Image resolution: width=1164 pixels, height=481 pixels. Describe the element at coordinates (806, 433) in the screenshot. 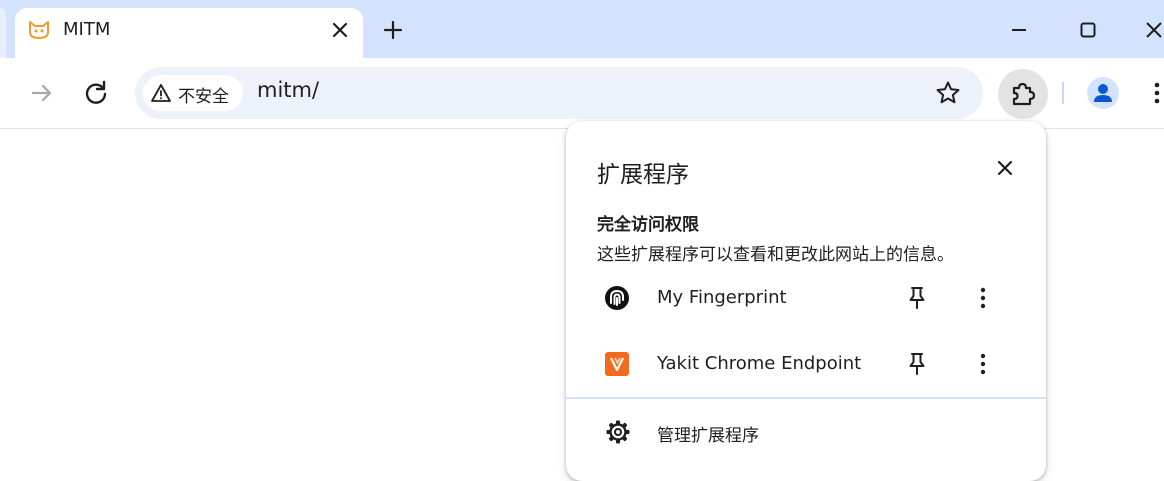

I see `manage-extensions-button: 管理扩展程序` at that location.